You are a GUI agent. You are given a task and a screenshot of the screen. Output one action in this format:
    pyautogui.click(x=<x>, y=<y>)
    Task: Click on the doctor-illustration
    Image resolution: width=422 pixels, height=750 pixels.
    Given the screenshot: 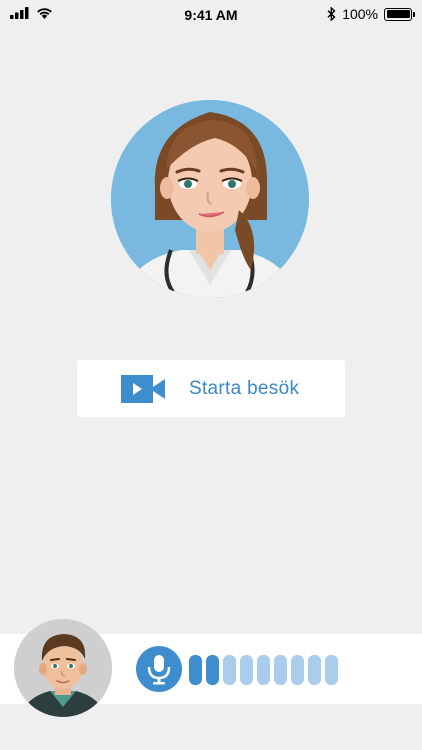 What is the action you would take?
    pyautogui.click(x=210, y=199)
    